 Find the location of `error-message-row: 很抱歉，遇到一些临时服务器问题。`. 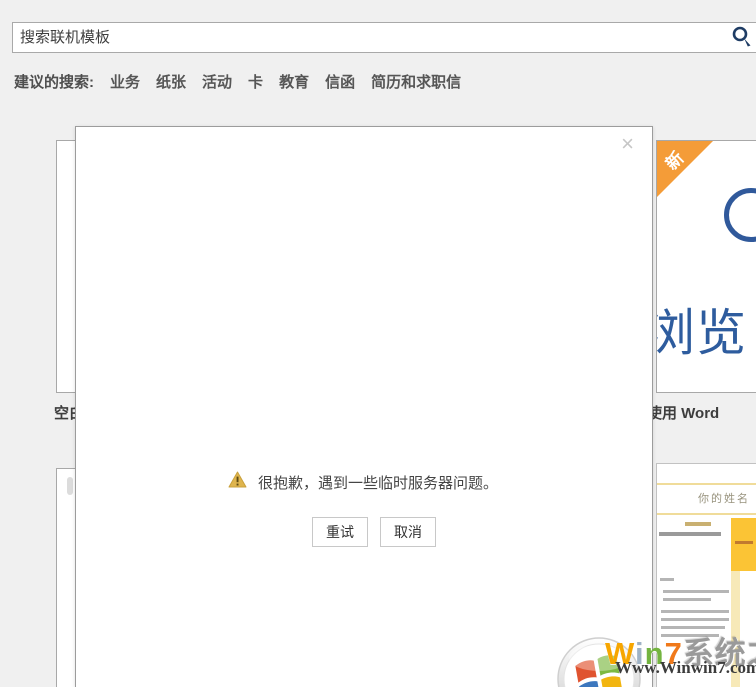

error-message-row: 很抱歉，遇到一些临时服务器问题。 is located at coordinates (363, 482).